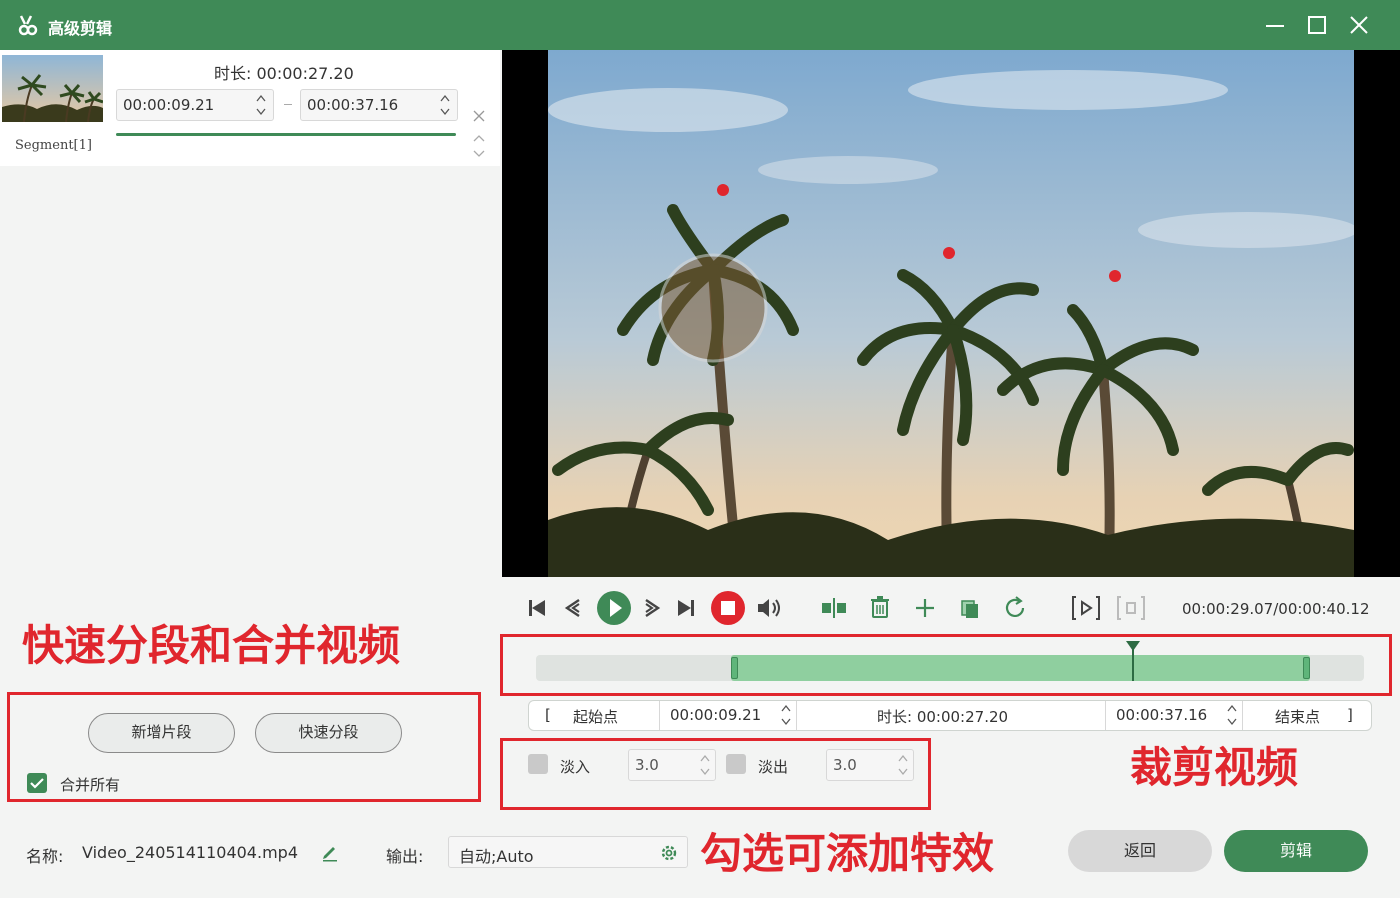 This screenshot has width=1400, height=898. I want to click on trim-start-input: 00:00:09.21, so click(728, 715).